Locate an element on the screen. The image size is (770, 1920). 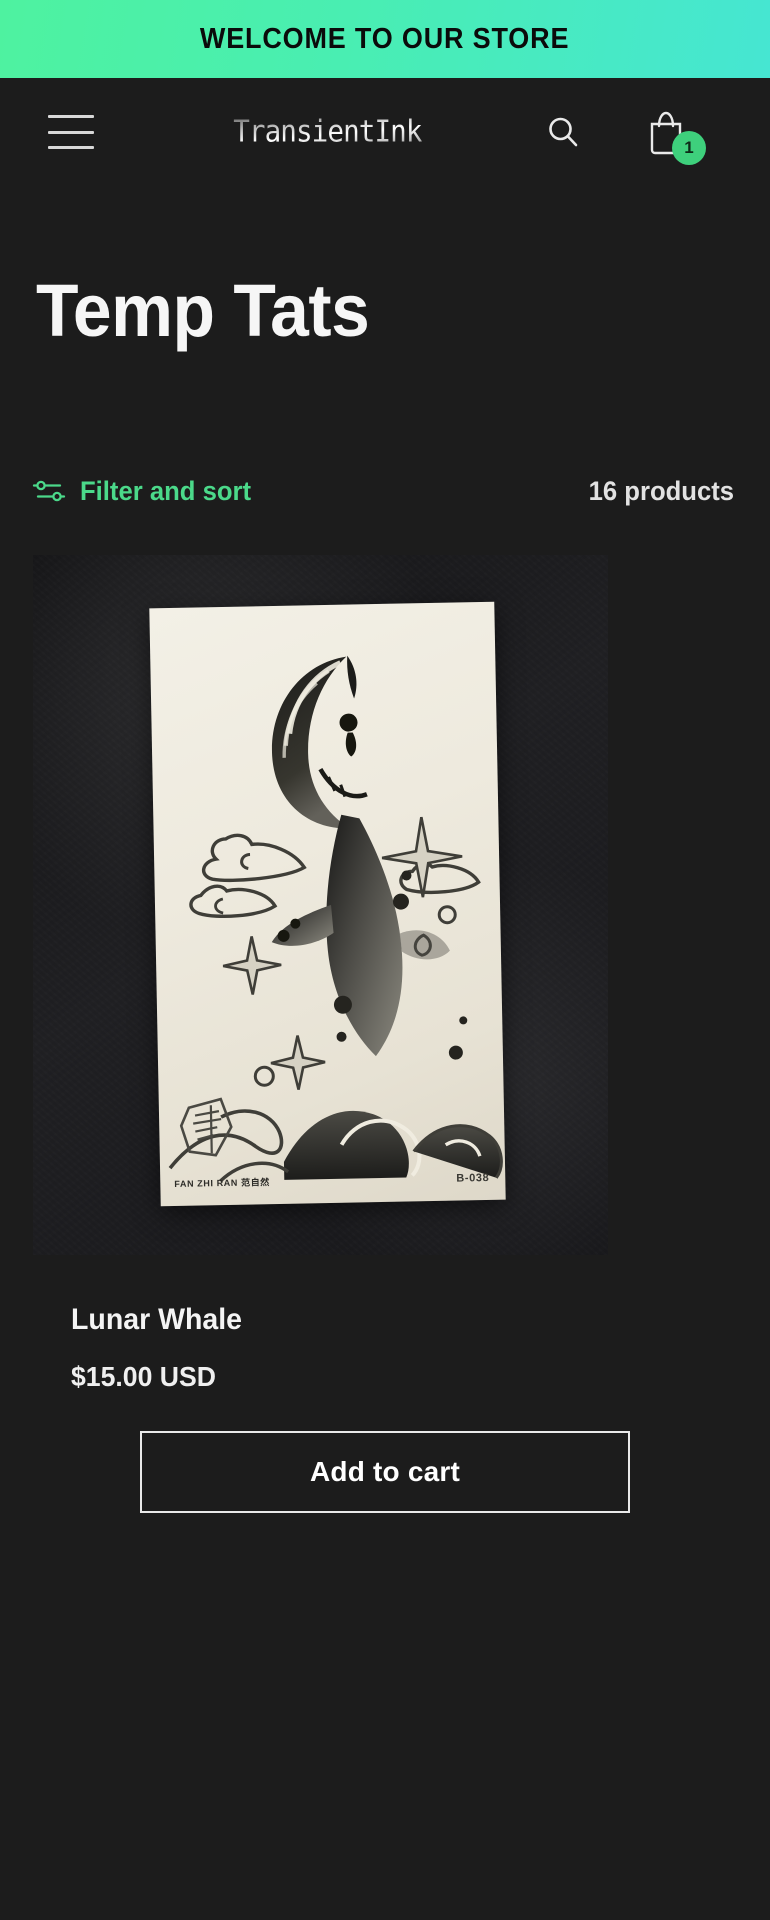
product-price: $15.00 USD is located at coordinates (143, 1376).